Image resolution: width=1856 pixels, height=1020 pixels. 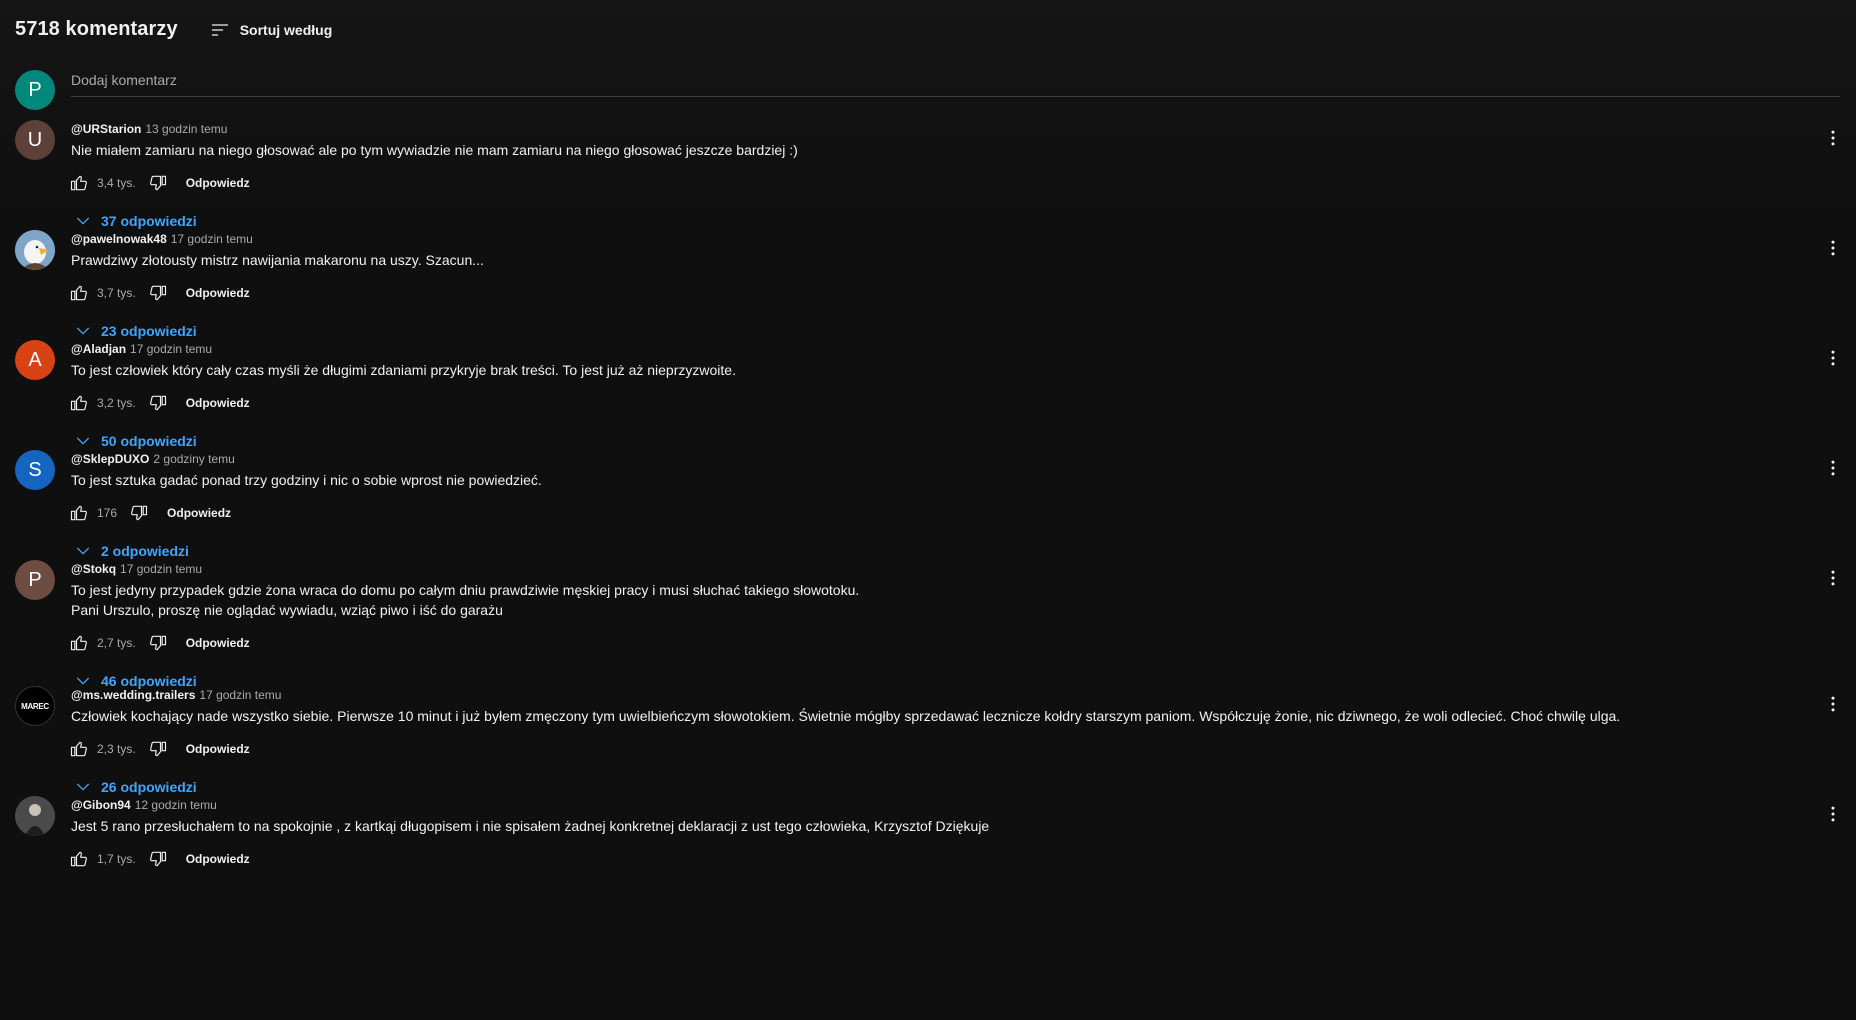 I want to click on avatar-letter: P, so click(x=35, y=579).